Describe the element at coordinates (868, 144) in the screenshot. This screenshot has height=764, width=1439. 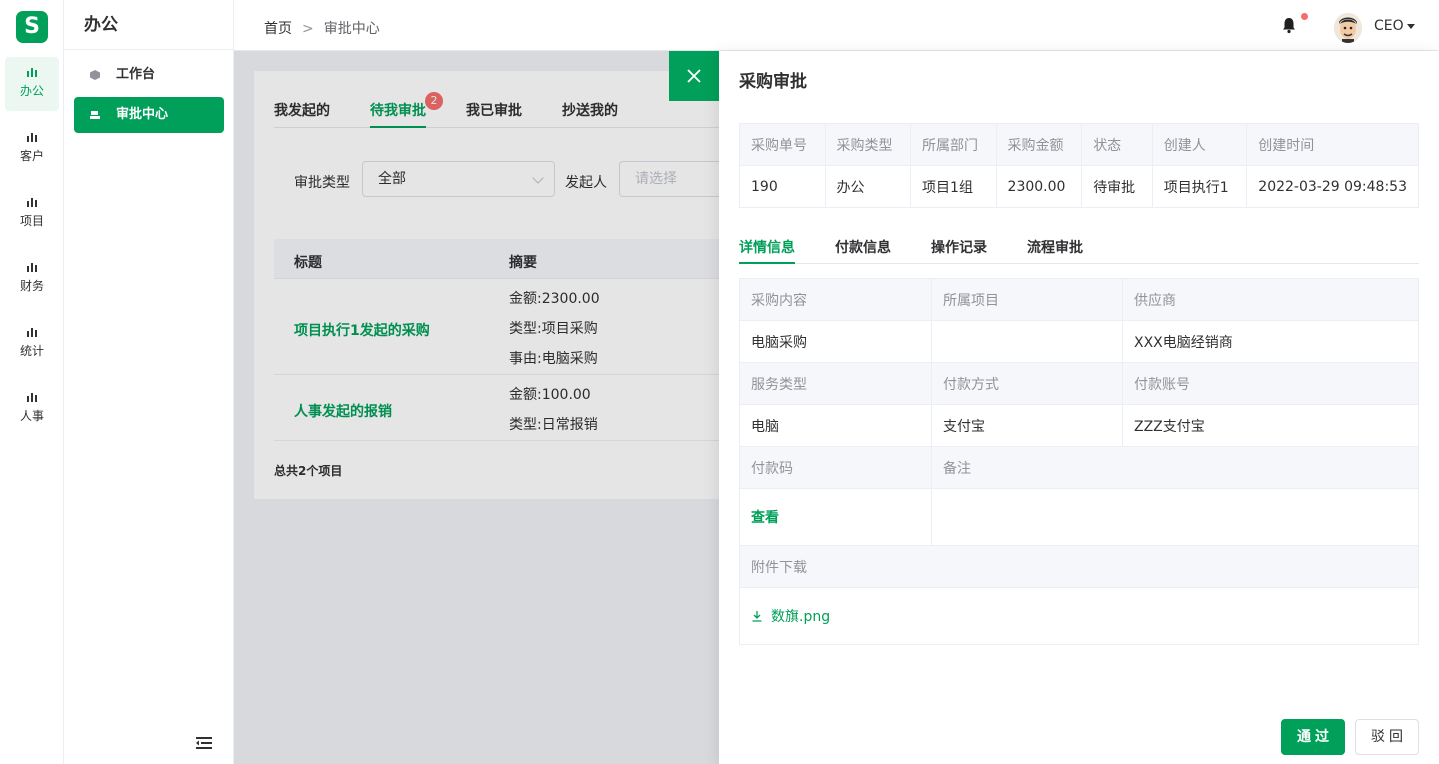
I see `summary-header-cell: 采购类型` at that location.